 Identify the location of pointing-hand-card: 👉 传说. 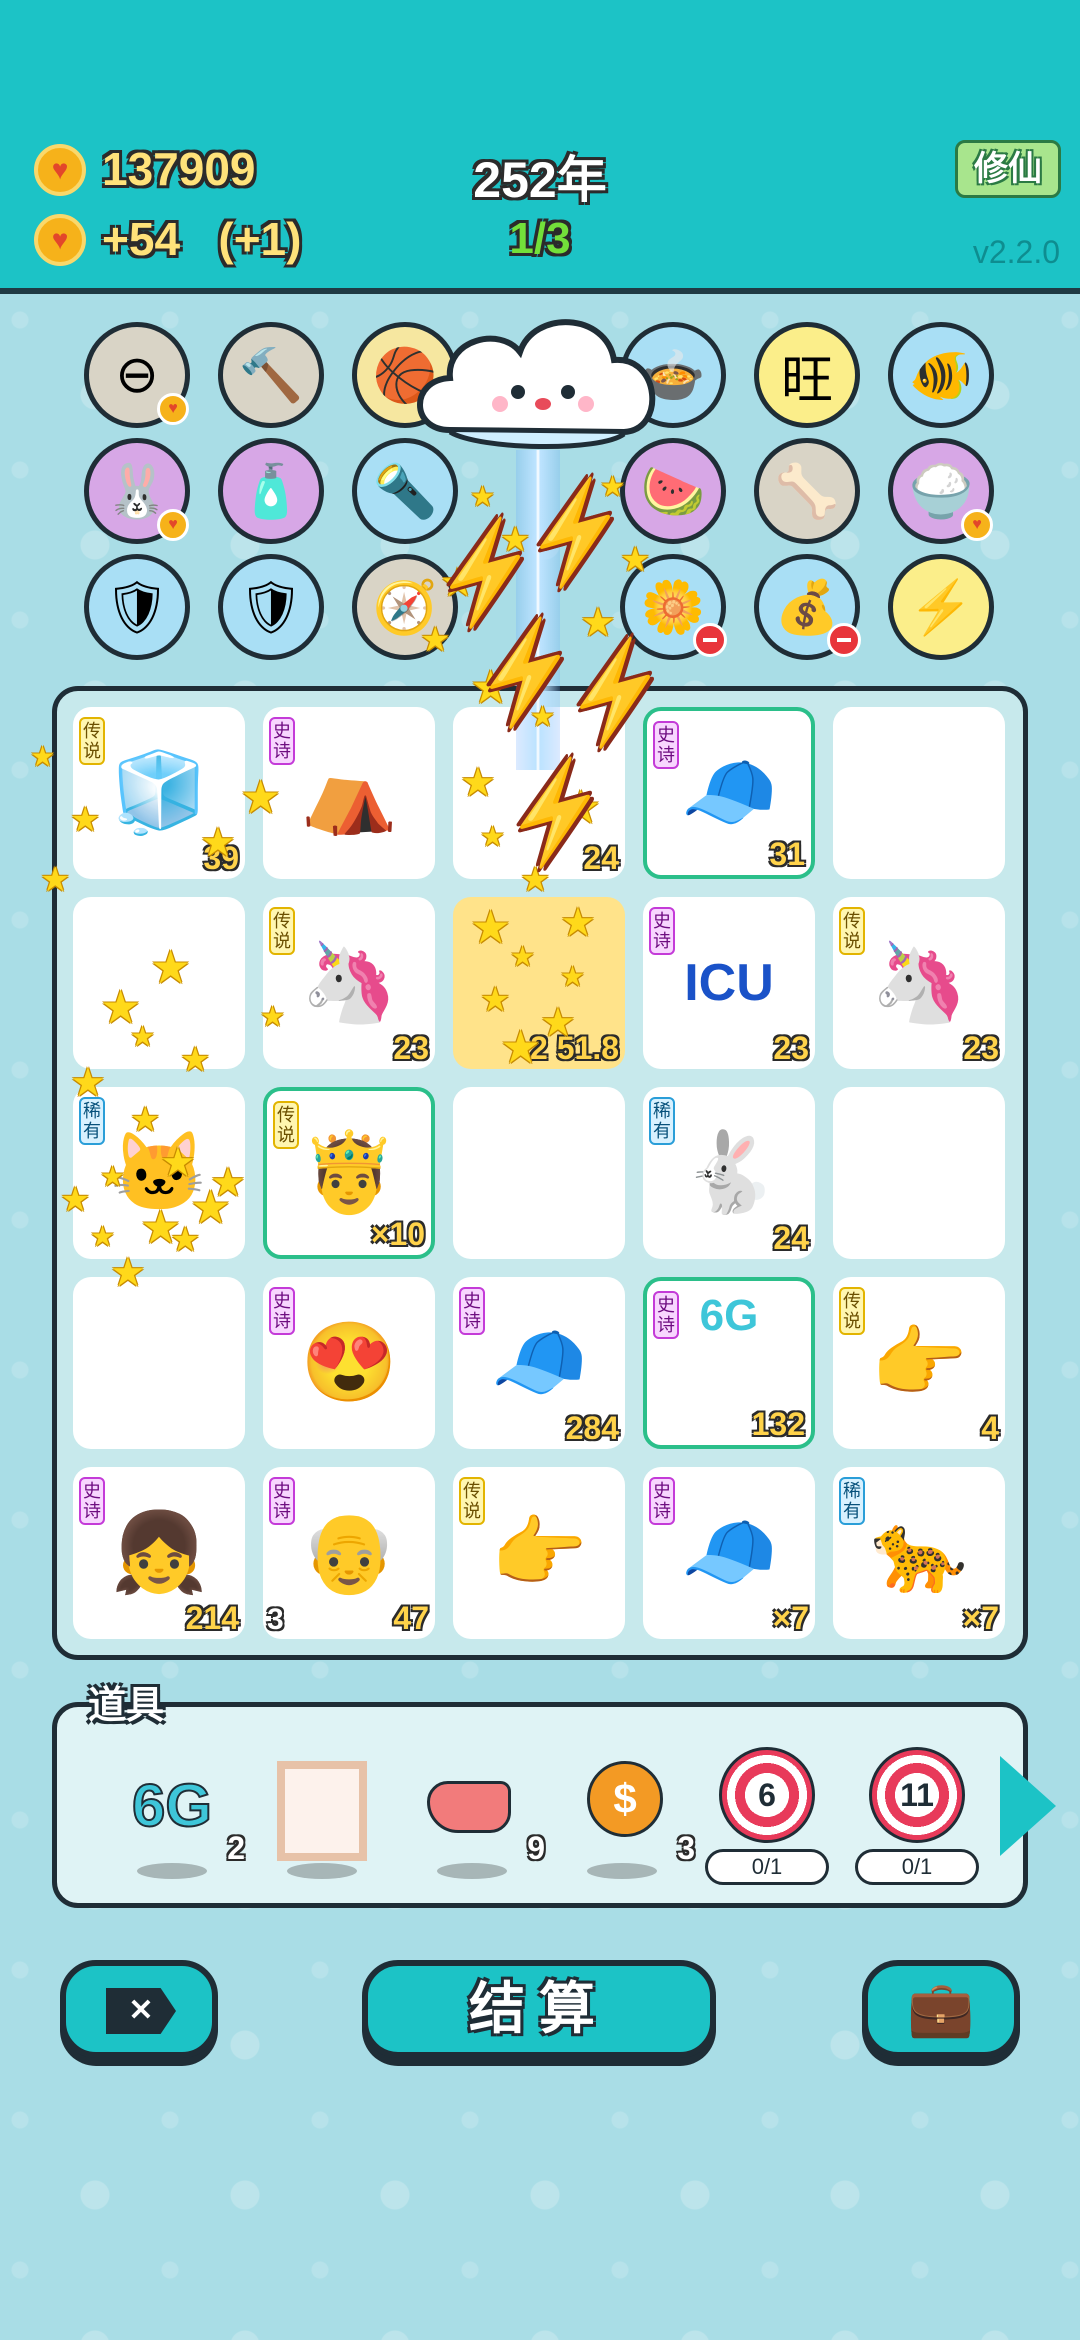
(539, 1553).